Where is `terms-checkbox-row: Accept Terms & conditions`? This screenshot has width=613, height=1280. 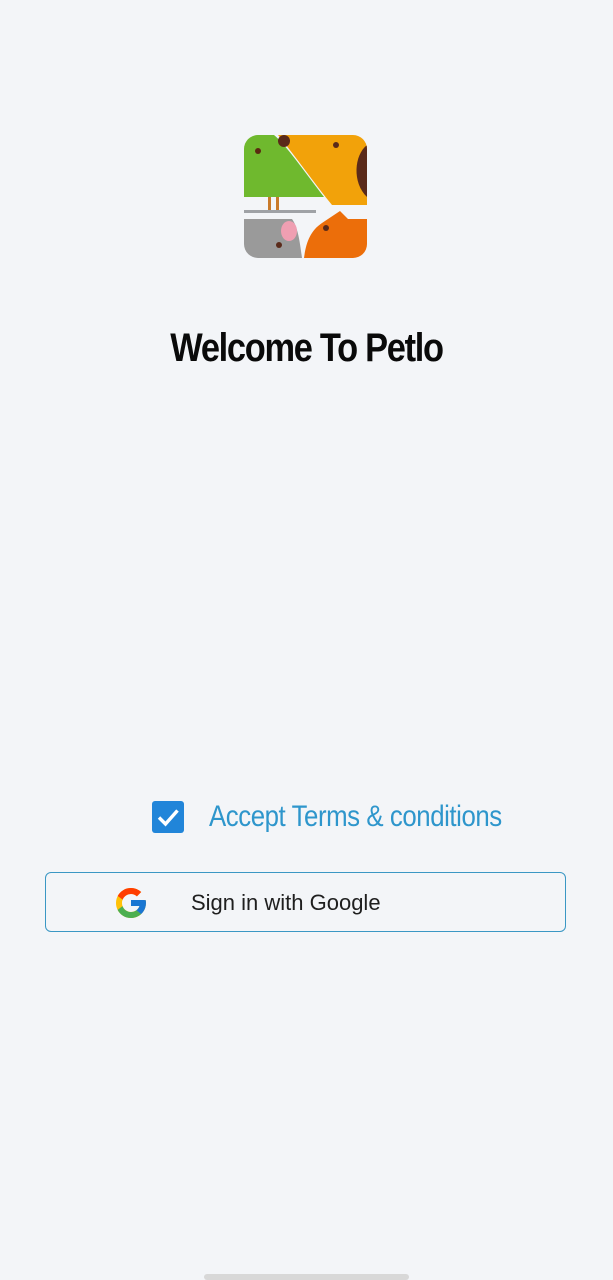 terms-checkbox-row: Accept Terms & conditions is located at coordinates (350, 817).